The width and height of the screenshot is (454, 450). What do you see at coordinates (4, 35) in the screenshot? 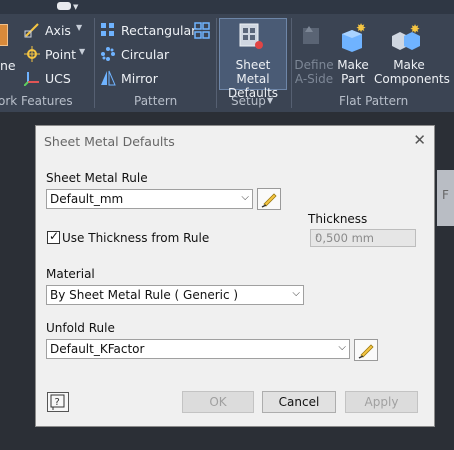
I see `sketch-icon` at bounding box center [4, 35].